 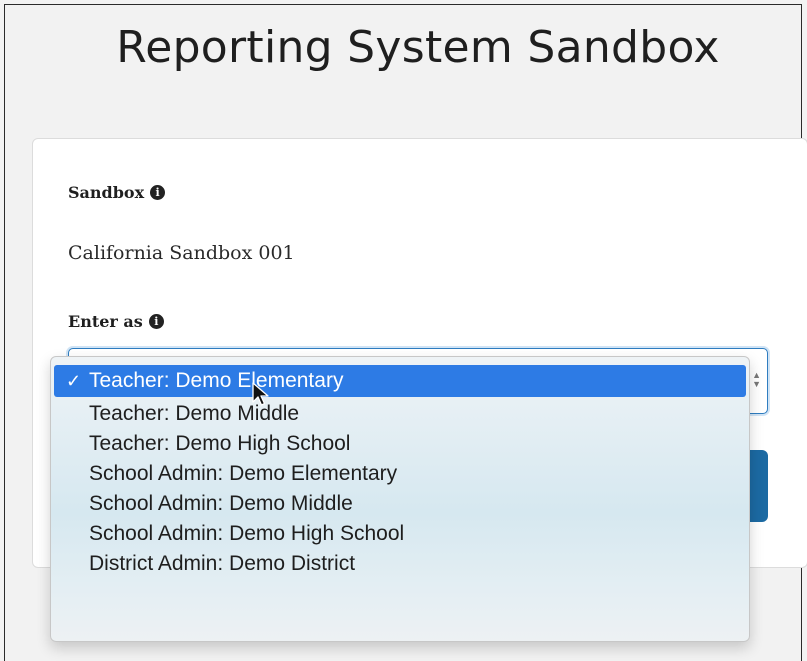 I want to click on option-label: School Admin: Demo Middle, so click(x=221, y=503).